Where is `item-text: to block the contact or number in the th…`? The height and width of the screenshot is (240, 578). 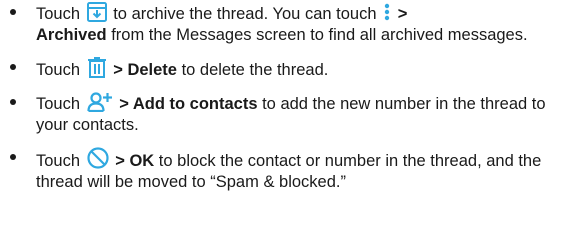 item-text: to block the contact or number in the th… is located at coordinates (289, 171).